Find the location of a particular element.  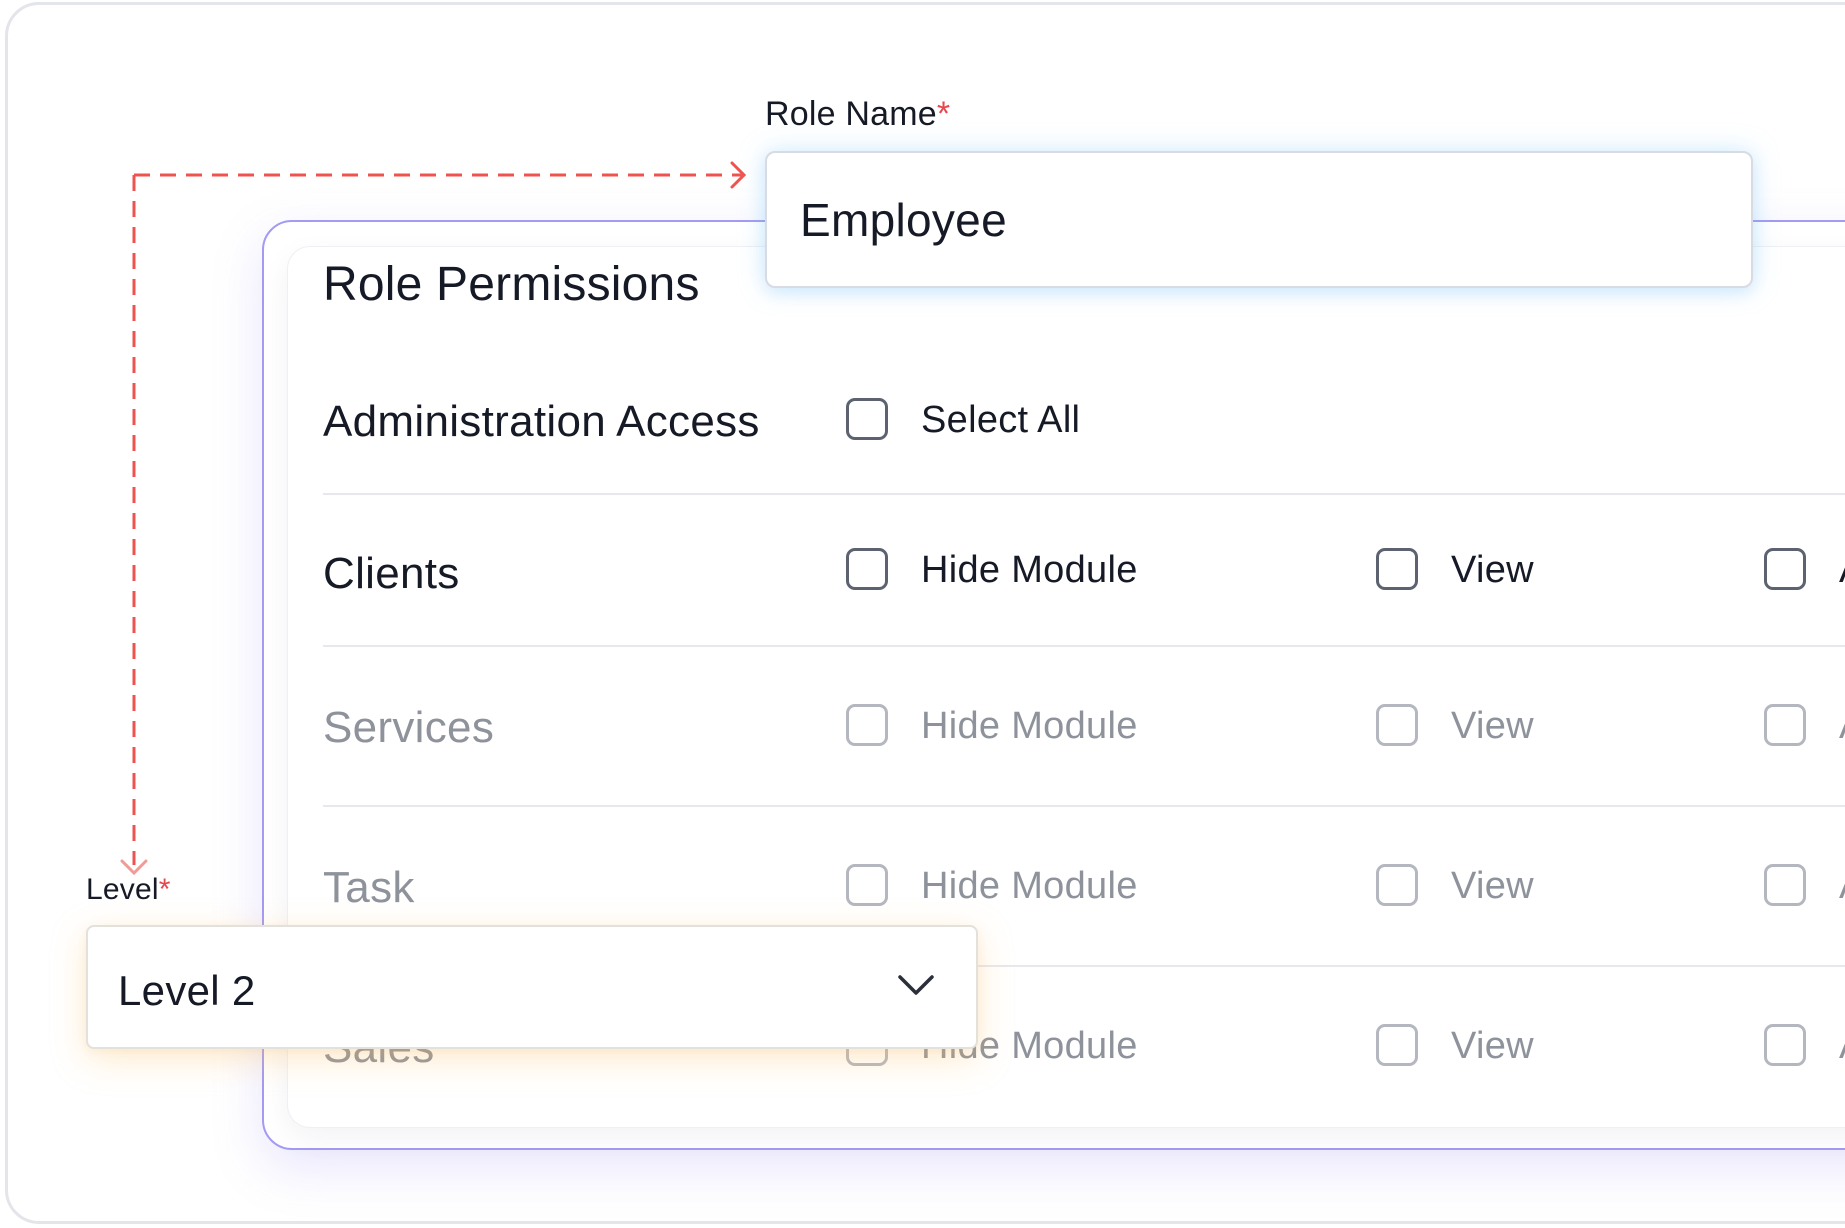

sales-view-label: View is located at coordinates (1492, 1046).